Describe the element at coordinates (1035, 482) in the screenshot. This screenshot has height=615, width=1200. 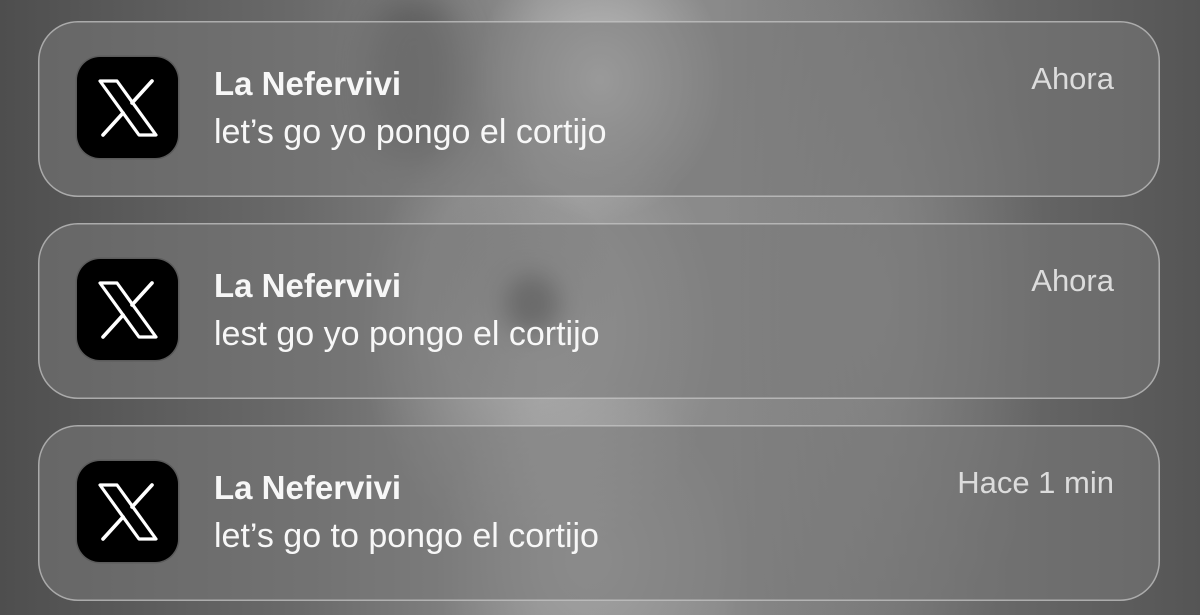
I see `notification-time: Hace 1 min` at that location.